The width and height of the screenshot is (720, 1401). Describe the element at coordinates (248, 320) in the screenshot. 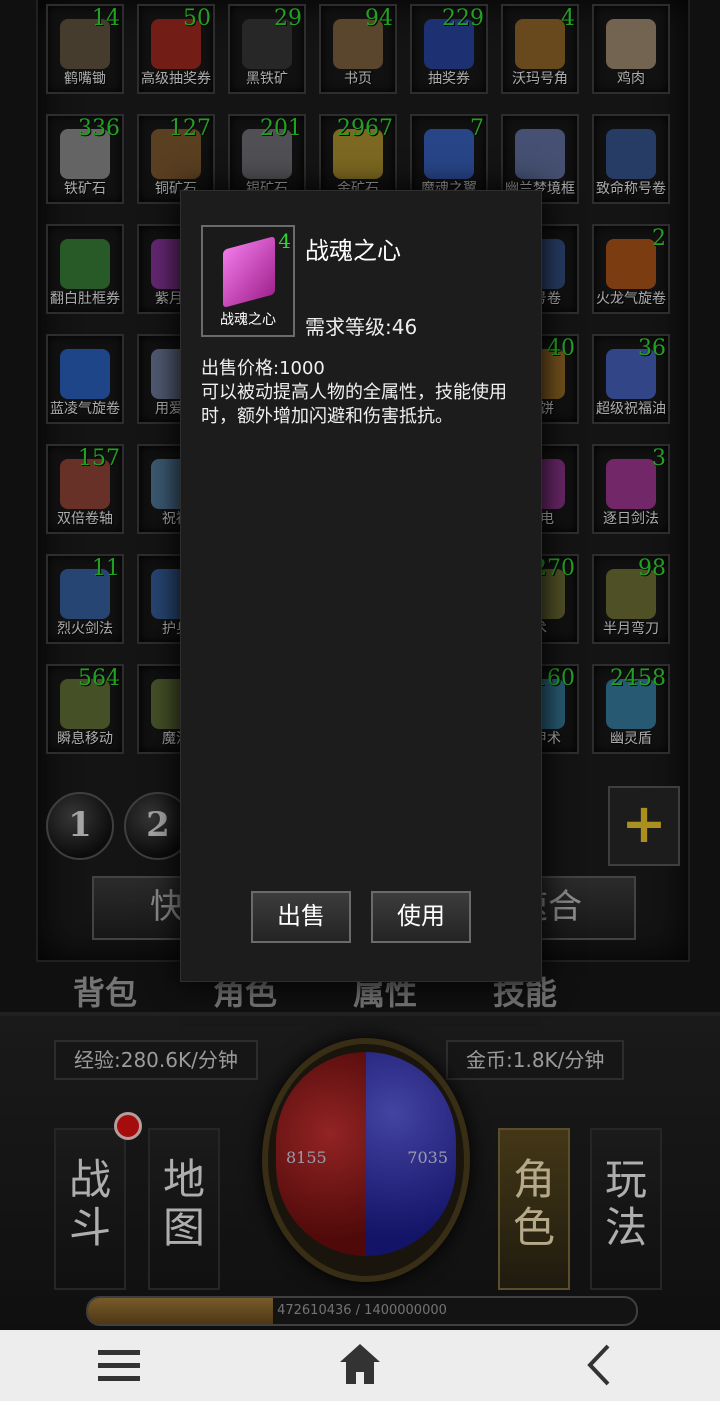

I see `thumb-label: 战魂之心` at that location.